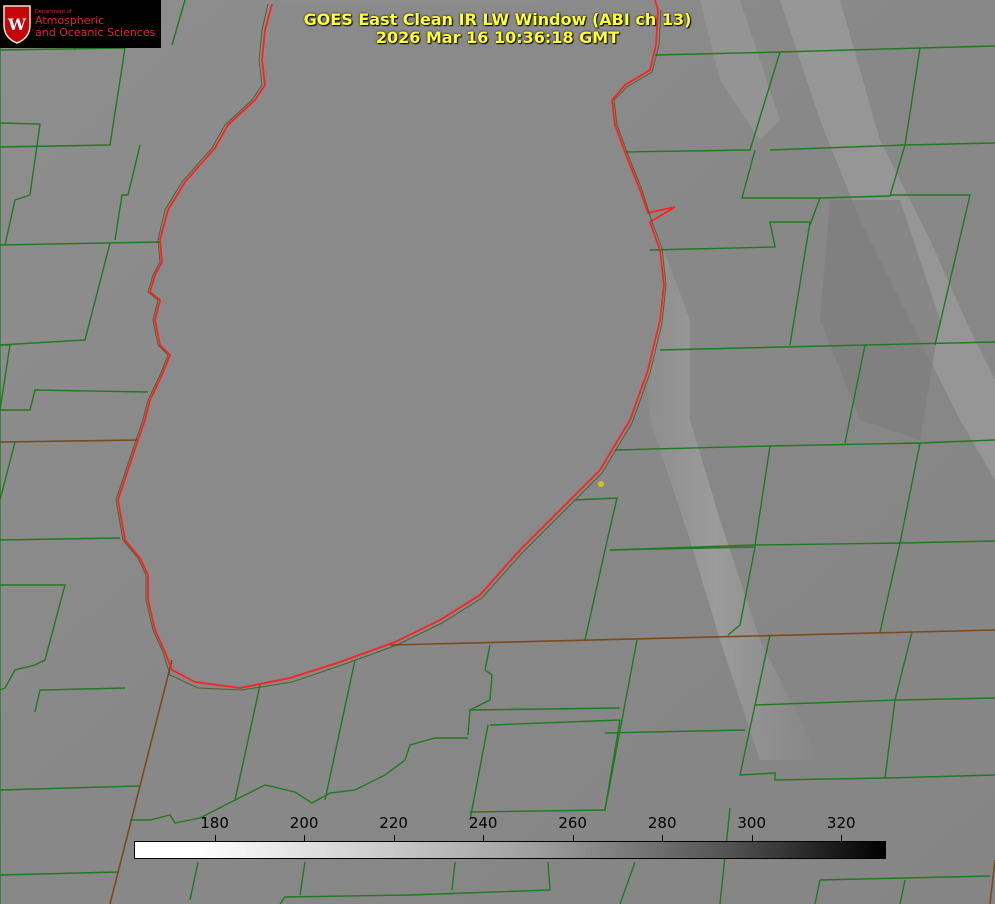  What do you see at coordinates (601, 484) in the screenshot?
I see `location-marker` at bounding box center [601, 484].